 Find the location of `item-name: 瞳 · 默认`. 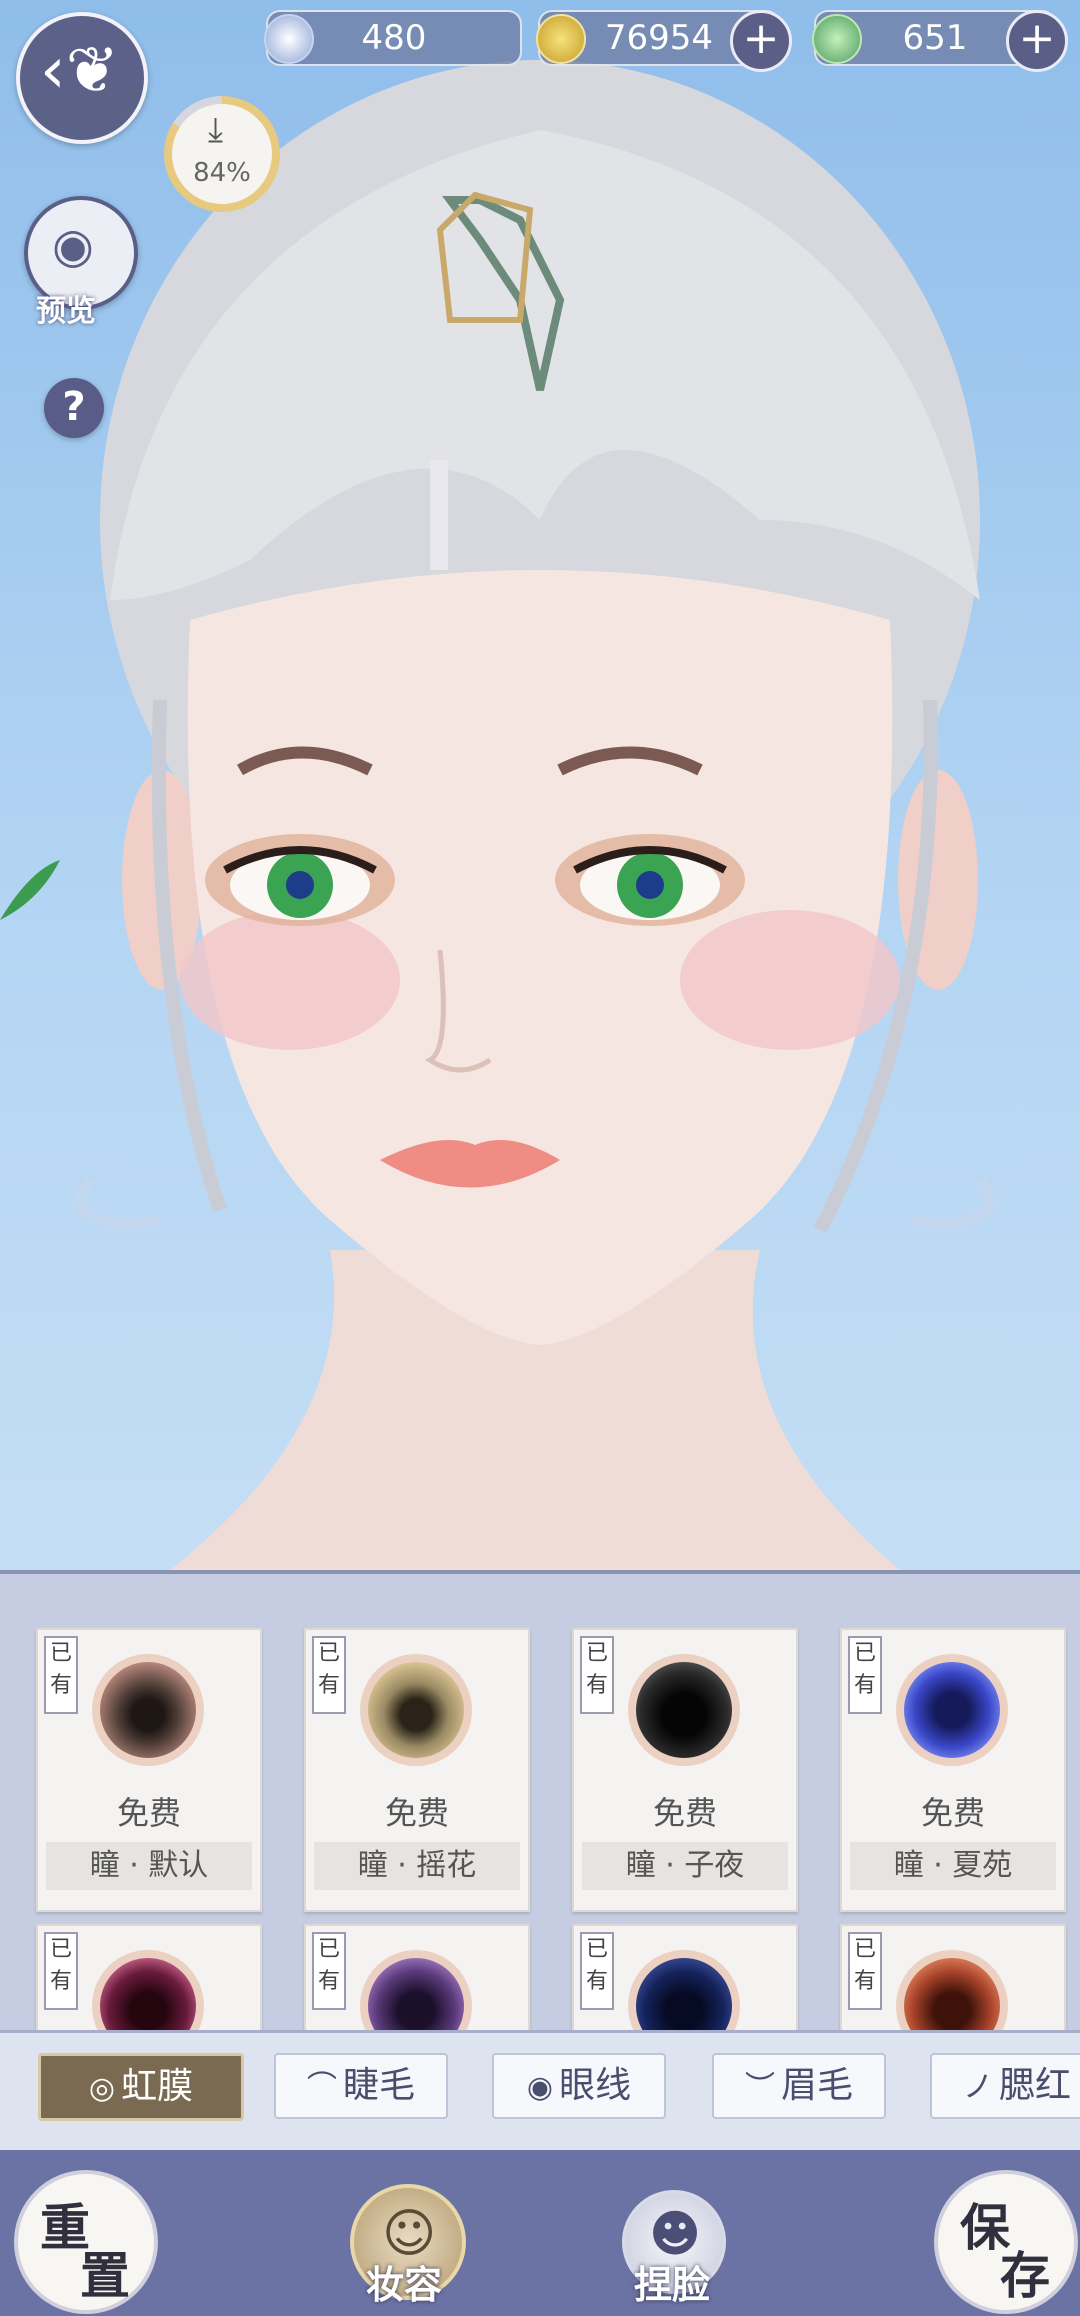

item-name: 瞳 · 默认 is located at coordinates (149, 1866).